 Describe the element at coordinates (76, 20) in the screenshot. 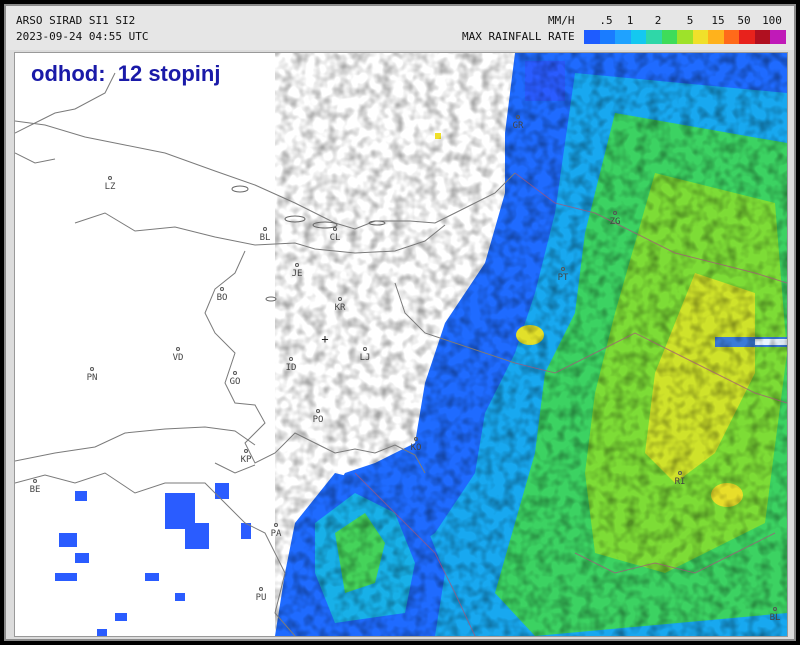

I see `station-label: ARSO SIRAD SI1 SI2` at that location.